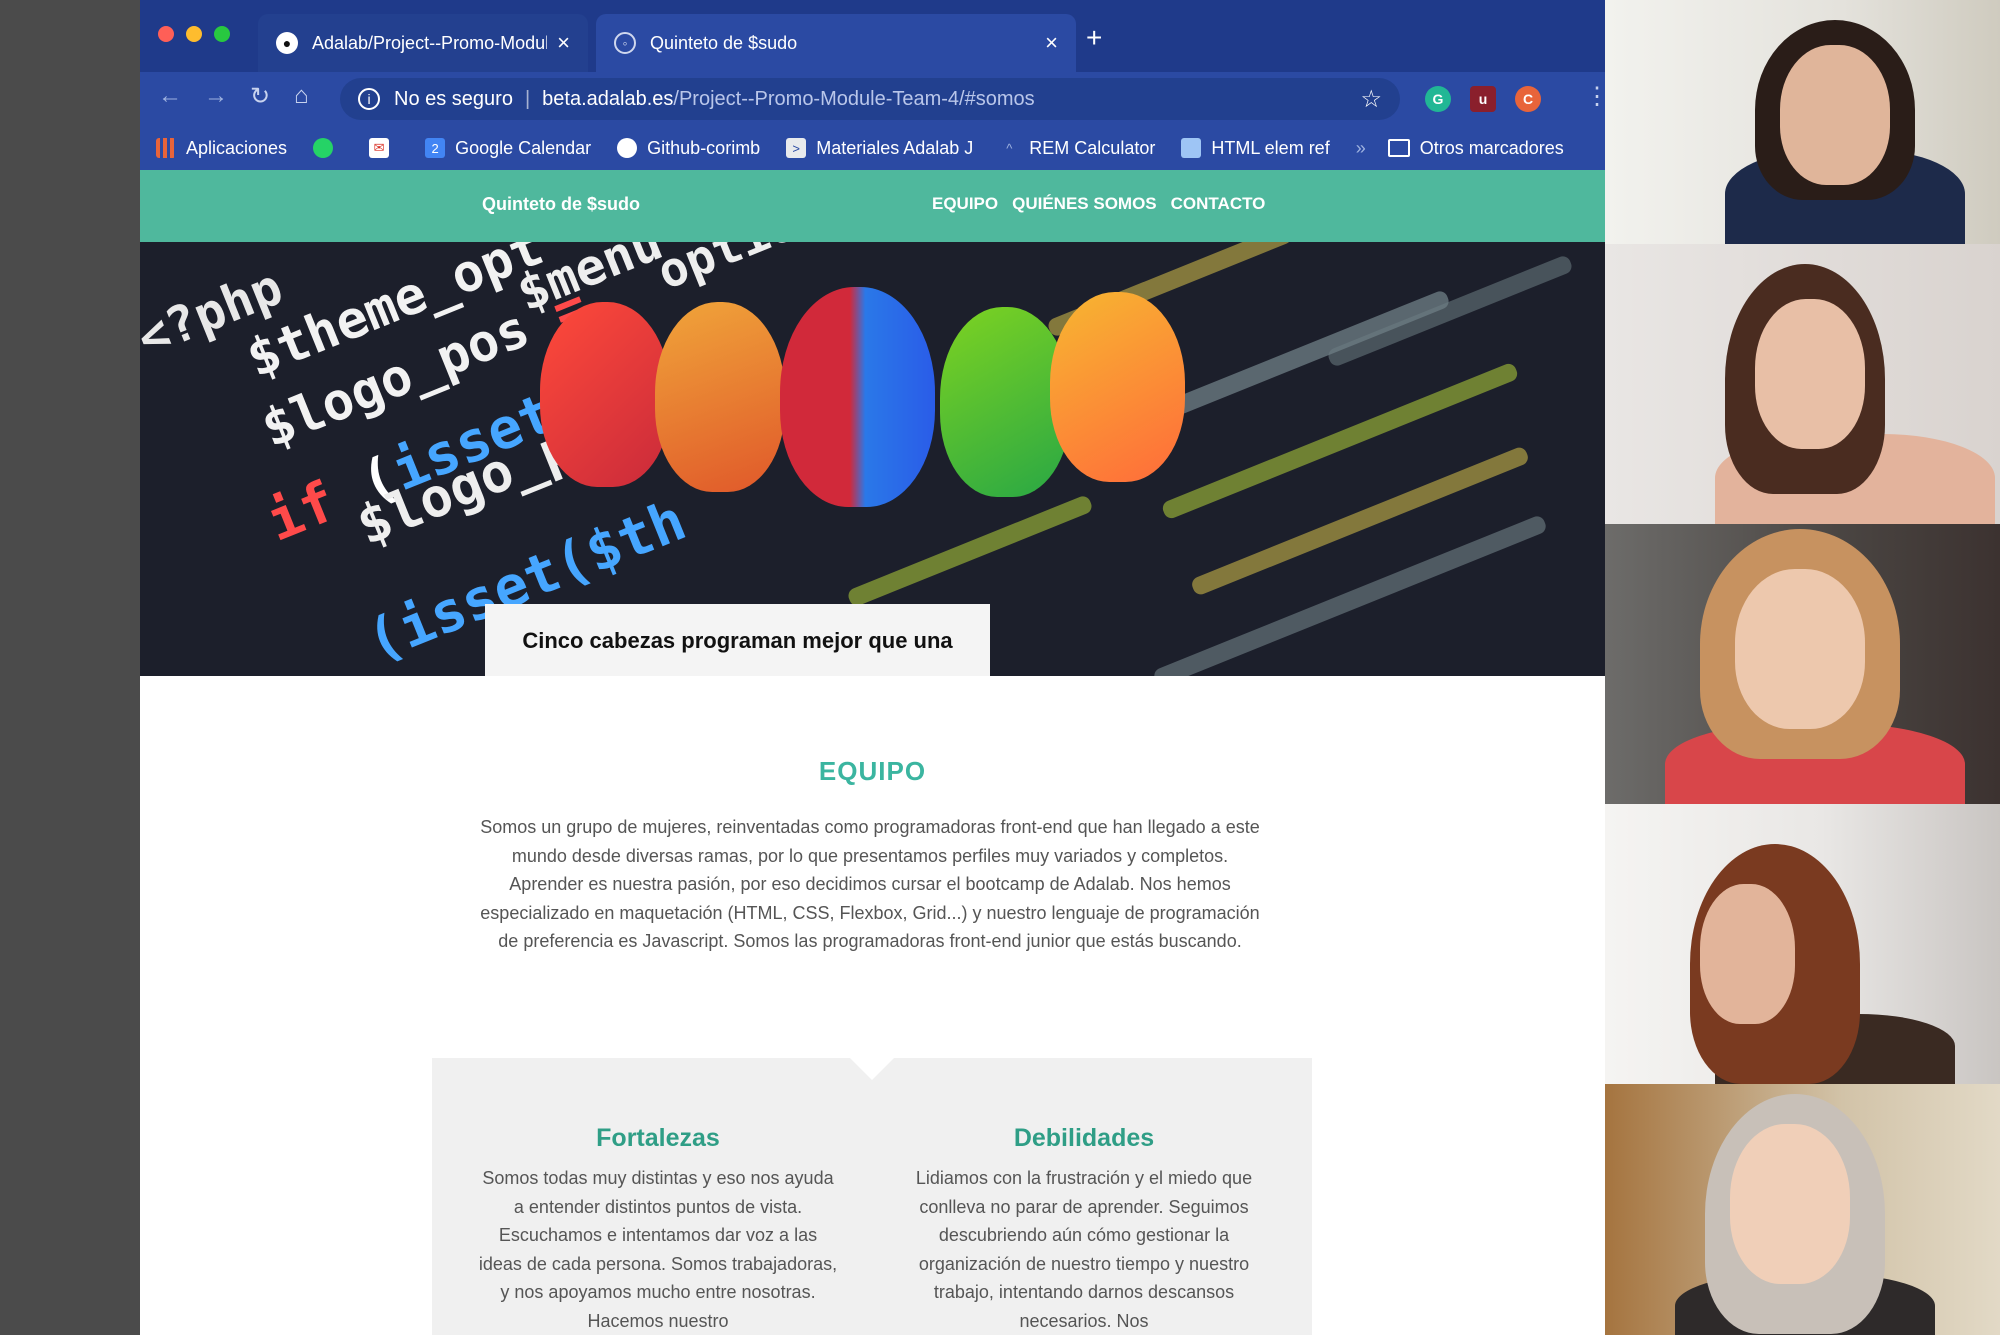  Describe the element at coordinates (222, 34) in the screenshot. I see `maximize-window-button` at that location.